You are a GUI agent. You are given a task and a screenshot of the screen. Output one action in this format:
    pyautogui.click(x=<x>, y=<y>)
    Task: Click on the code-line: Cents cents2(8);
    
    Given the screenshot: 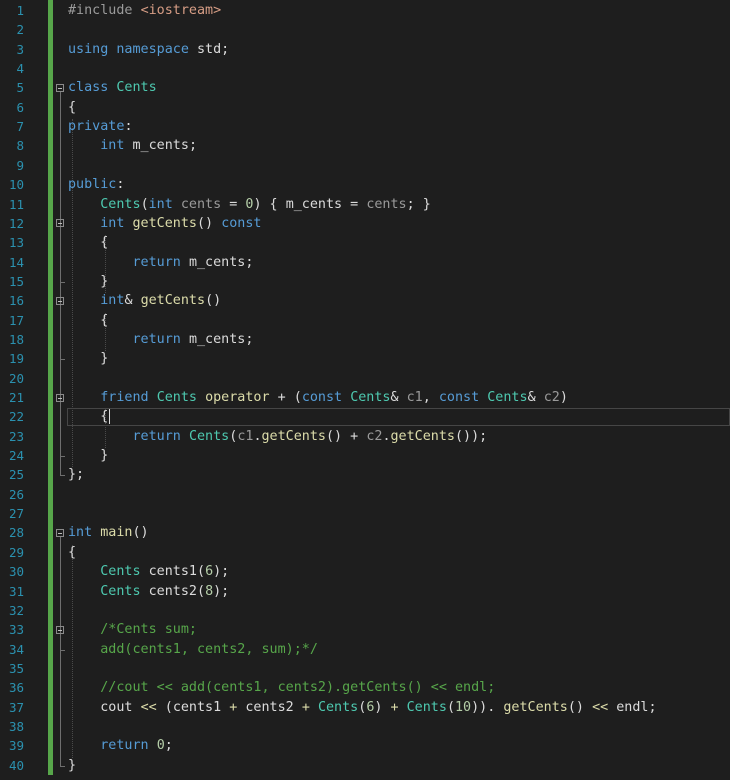 What is the action you would take?
    pyautogui.click(x=148, y=591)
    